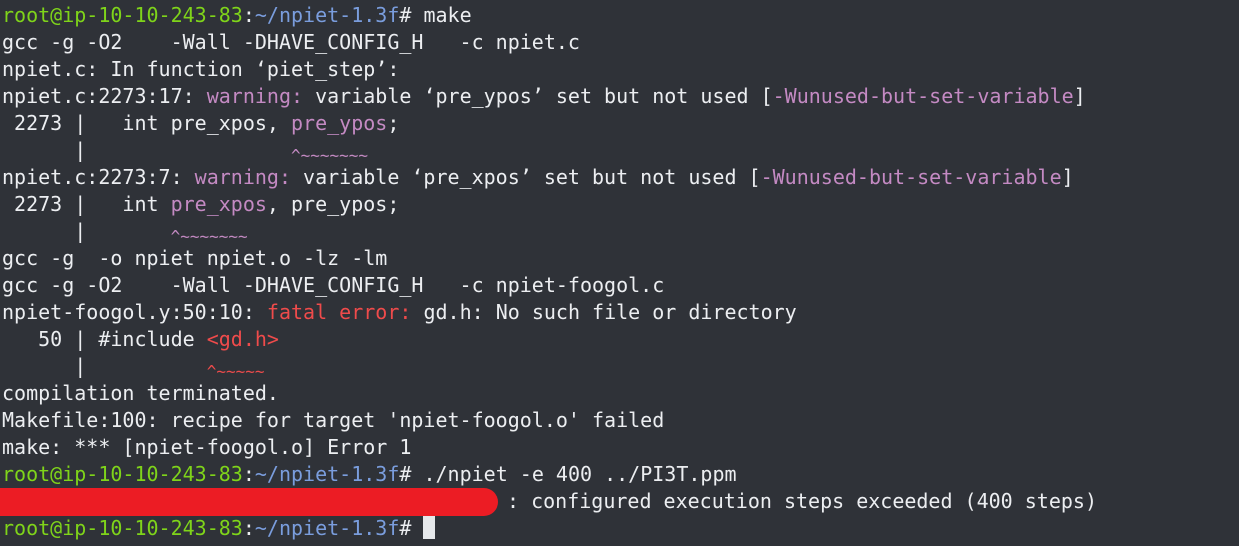 Image resolution: width=1239 pixels, height=546 pixels. Describe the element at coordinates (339, 123) in the screenshot. I see `source-highlight: pre_ypos` at that location.